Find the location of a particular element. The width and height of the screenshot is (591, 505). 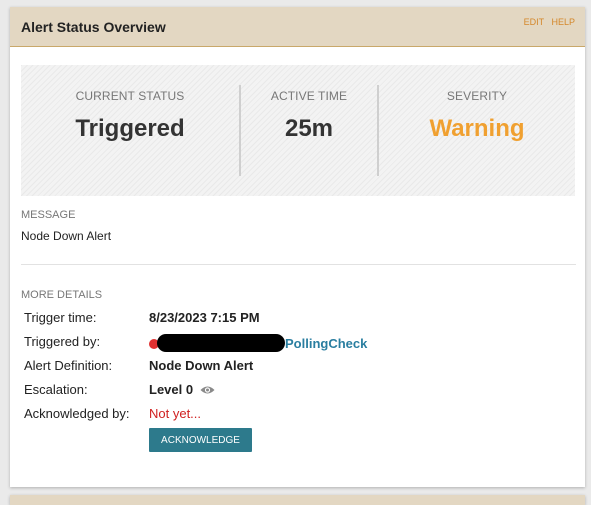

active-time-value: 25m is located at coordinates (309, 128).